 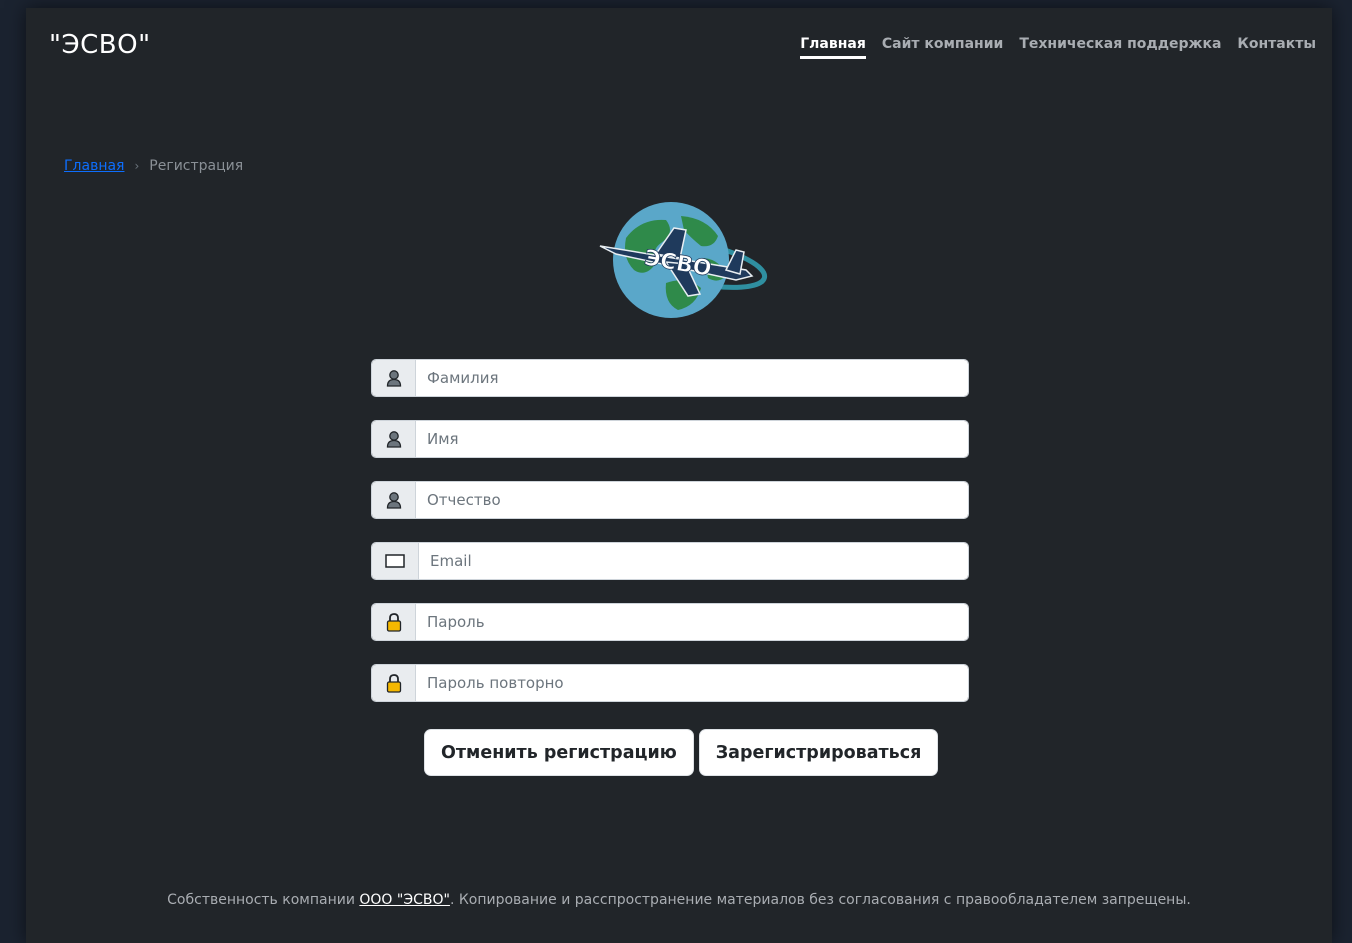 I want to click on breadcrumb: Главная › Регистрация, so click(x=153, y=166).